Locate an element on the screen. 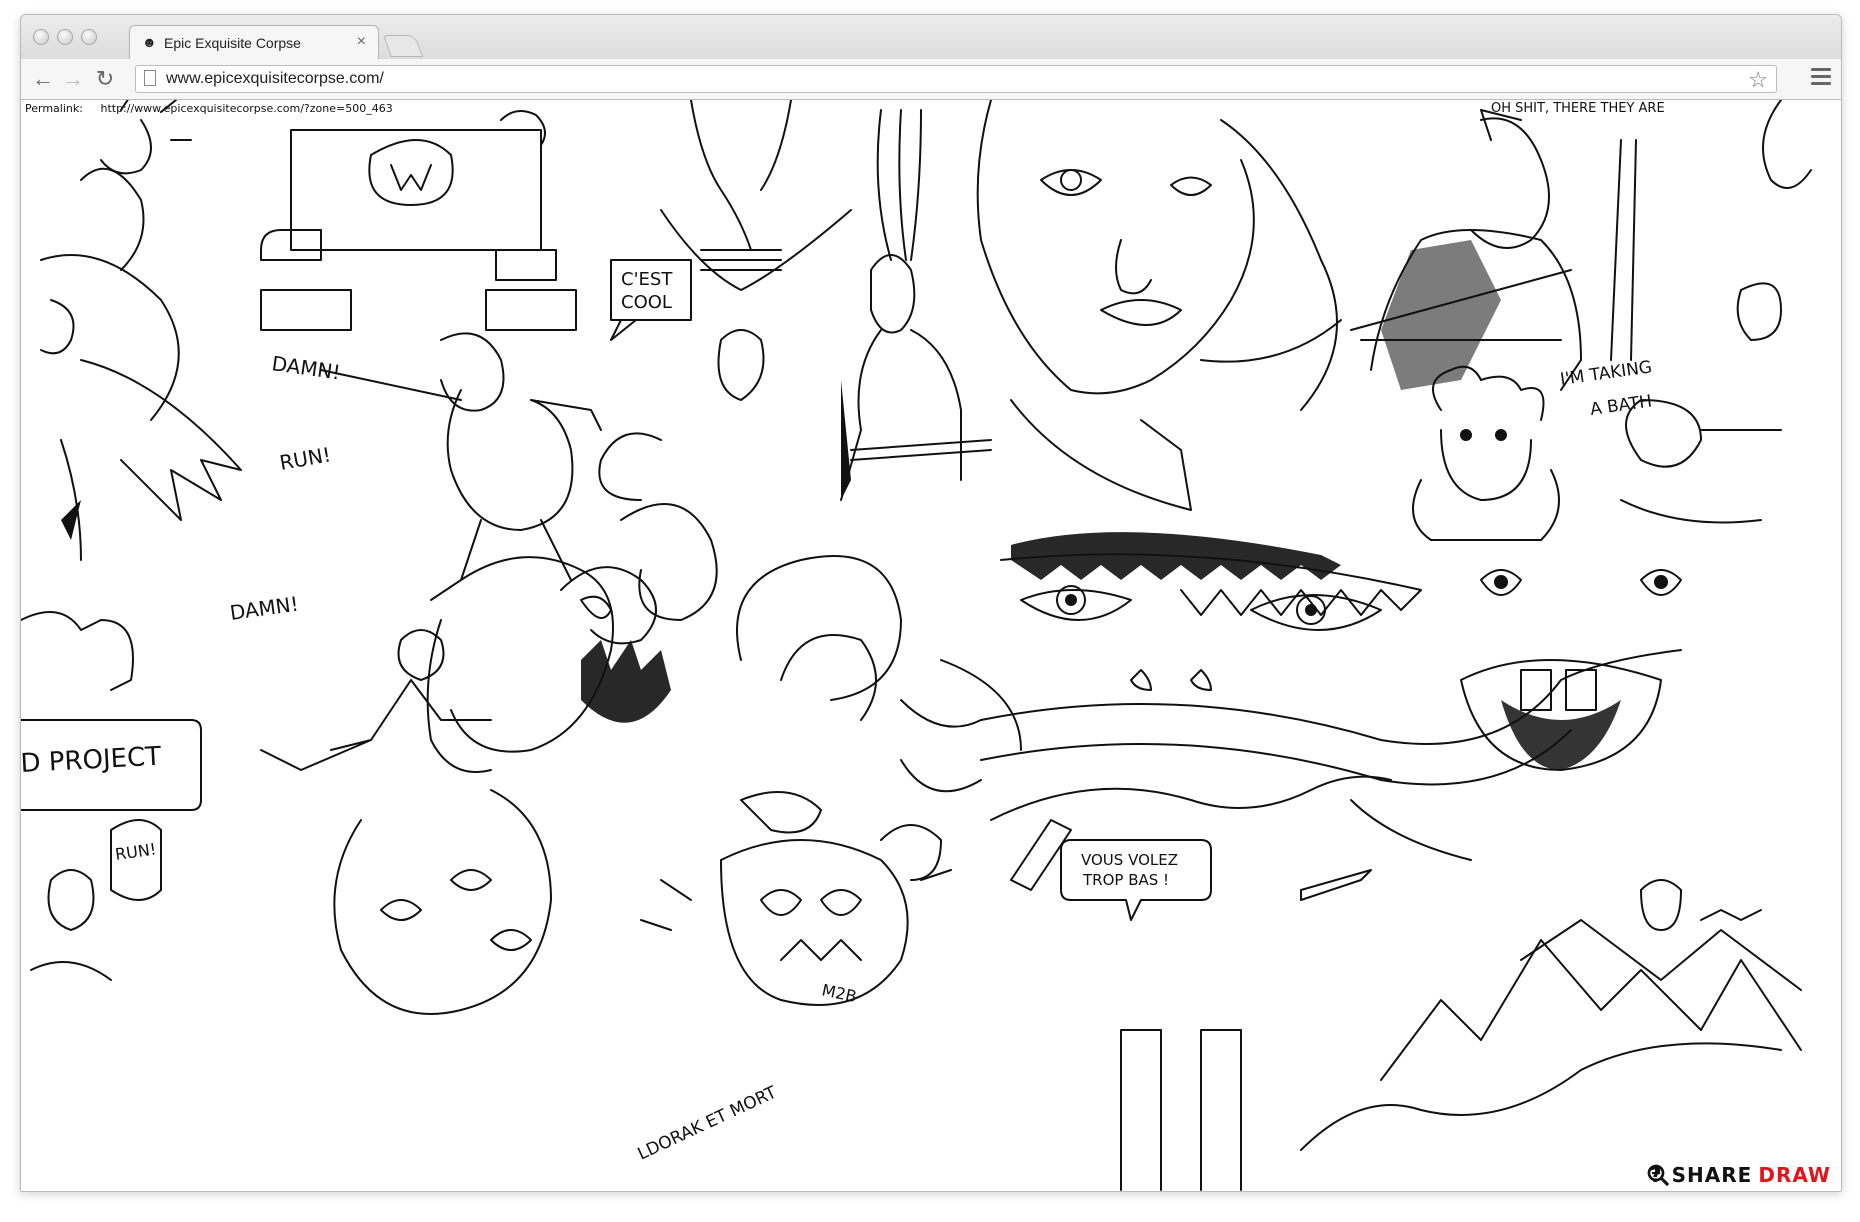 Image resolution: width=1860 pixels, height=1222 pixels. smiley-icon: ☻ is located at coordinates (149, 42).